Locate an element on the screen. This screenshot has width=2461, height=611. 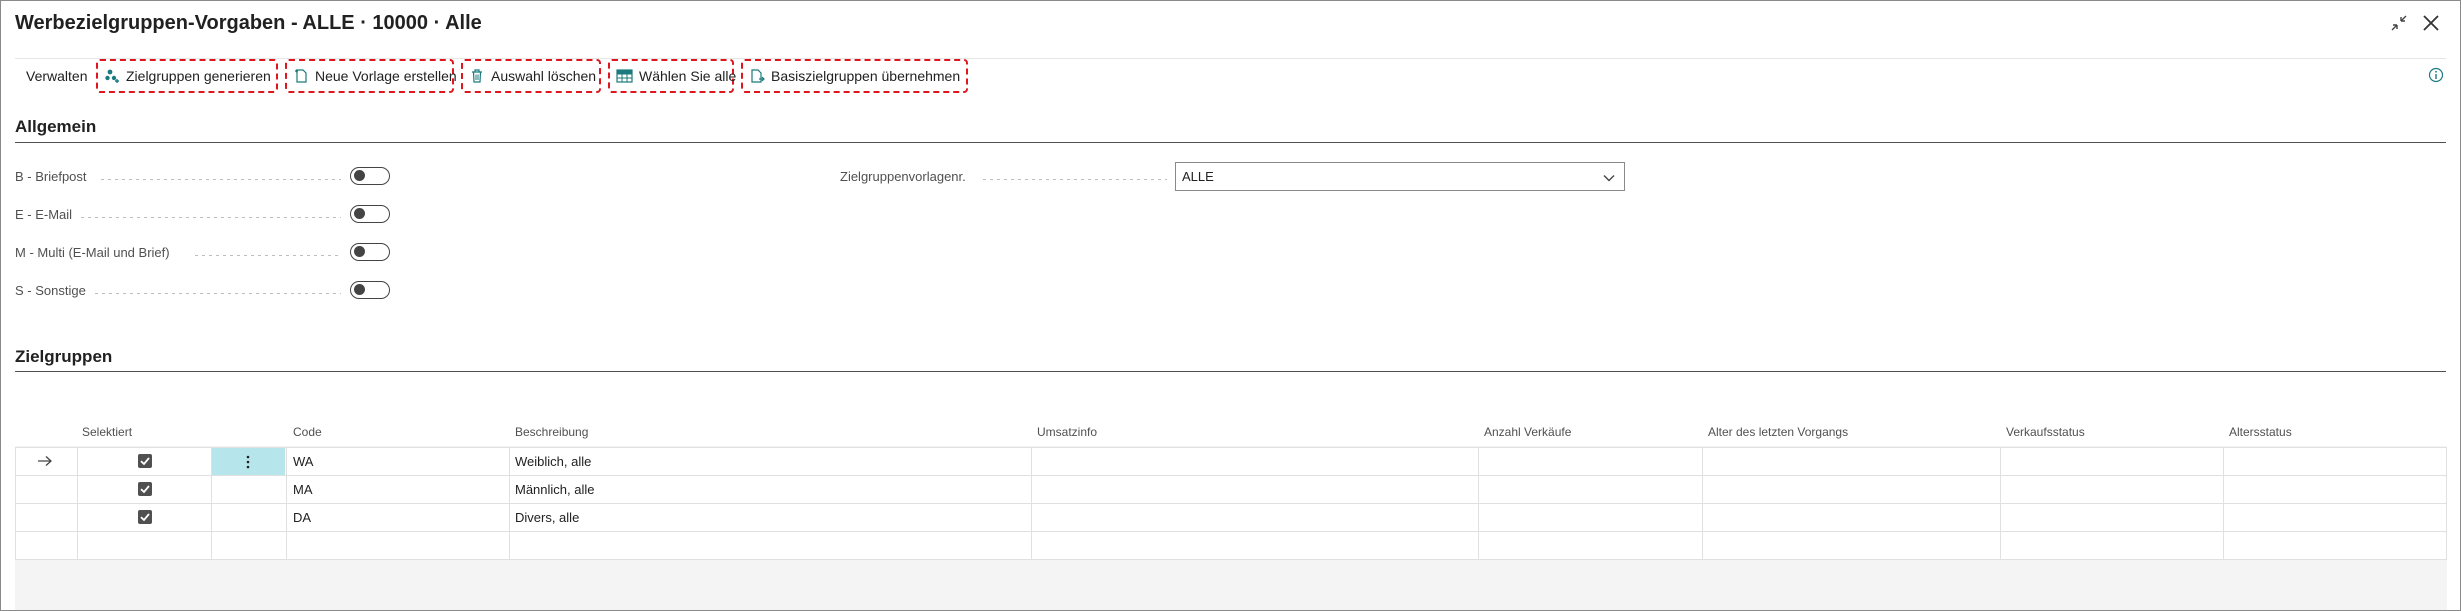
generate-groups-button: Zielgruppen generieren is located at coordinates (187, 76).